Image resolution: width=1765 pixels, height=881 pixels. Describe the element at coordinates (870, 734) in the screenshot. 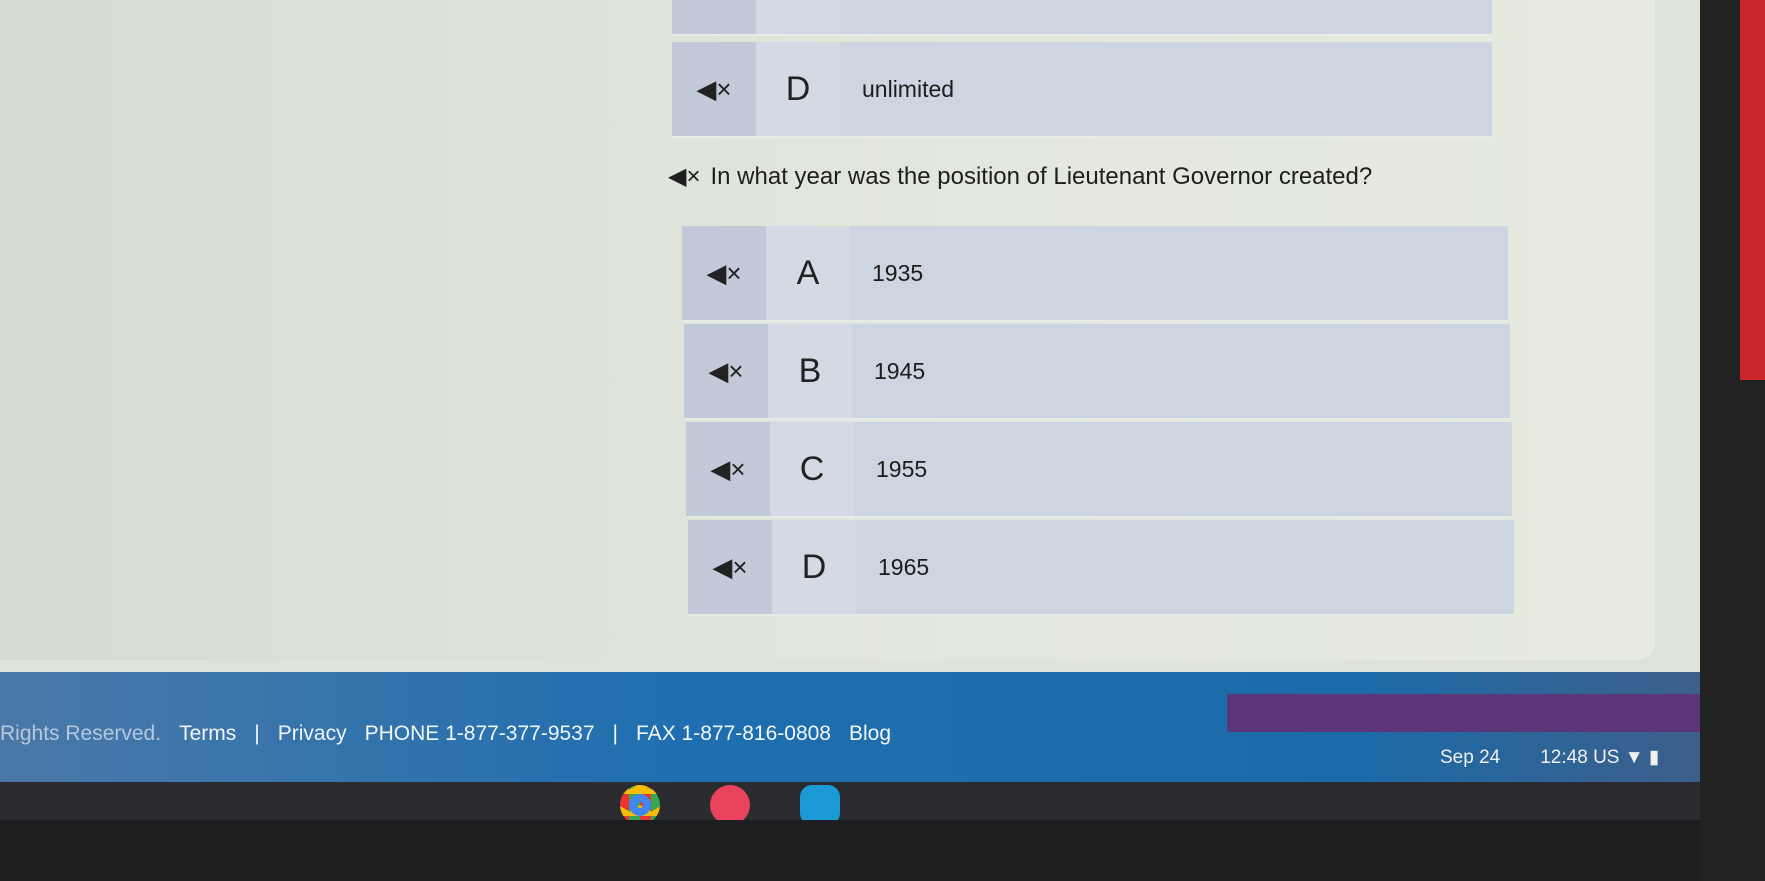

I see `blog-link: Blog` at that location.